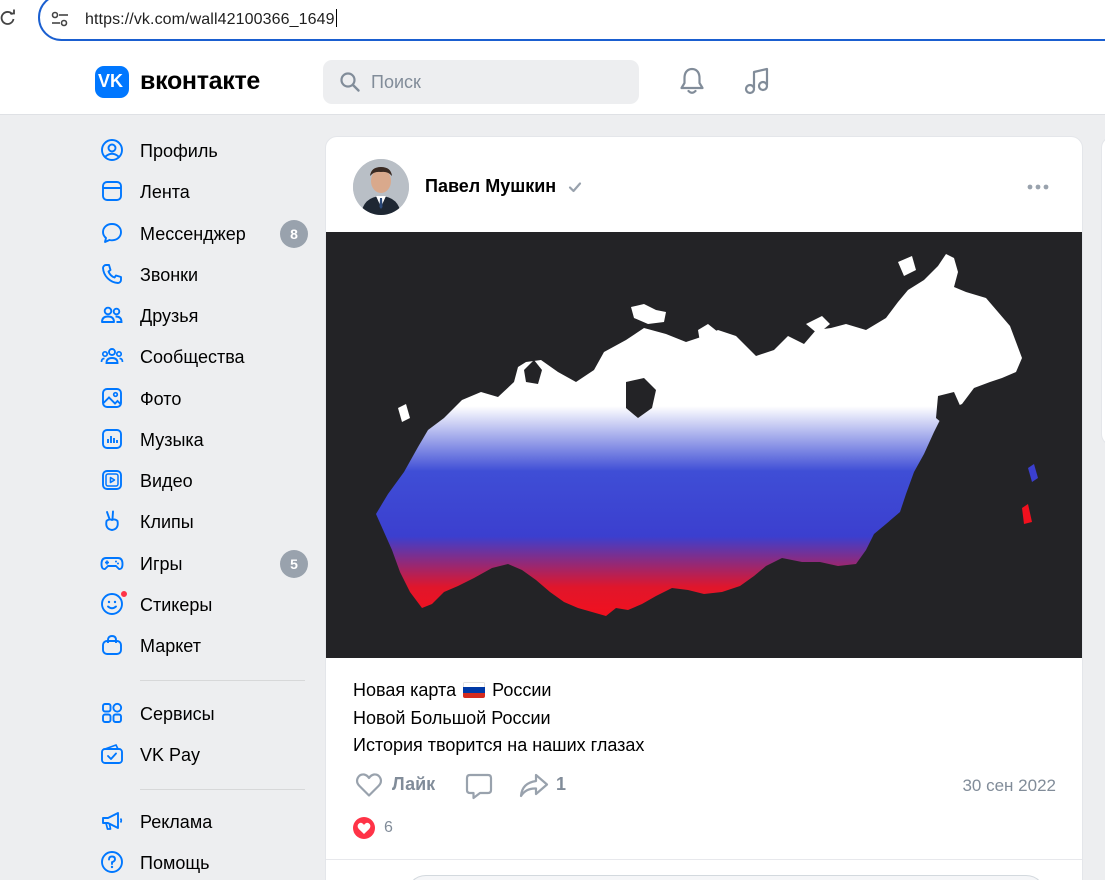 The width and height of the screenshot is (1105, 880). I want to click on sidebar-item-communities: Сообщества, so click(203, 356).